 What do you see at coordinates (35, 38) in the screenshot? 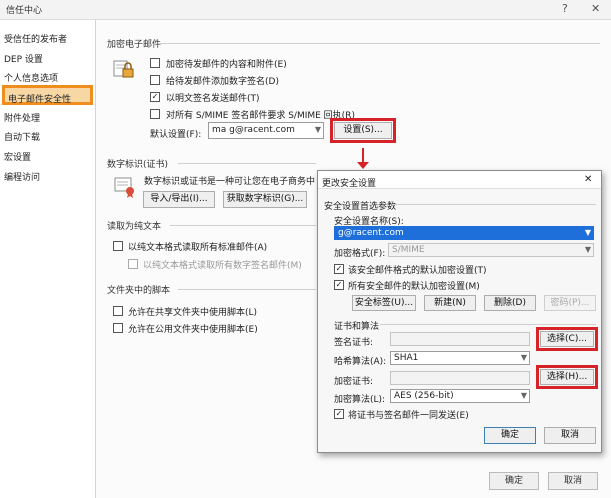
I see `sidebar-item-trusted-publishers: 受信任的发布者` at bounding box center [35, 38].